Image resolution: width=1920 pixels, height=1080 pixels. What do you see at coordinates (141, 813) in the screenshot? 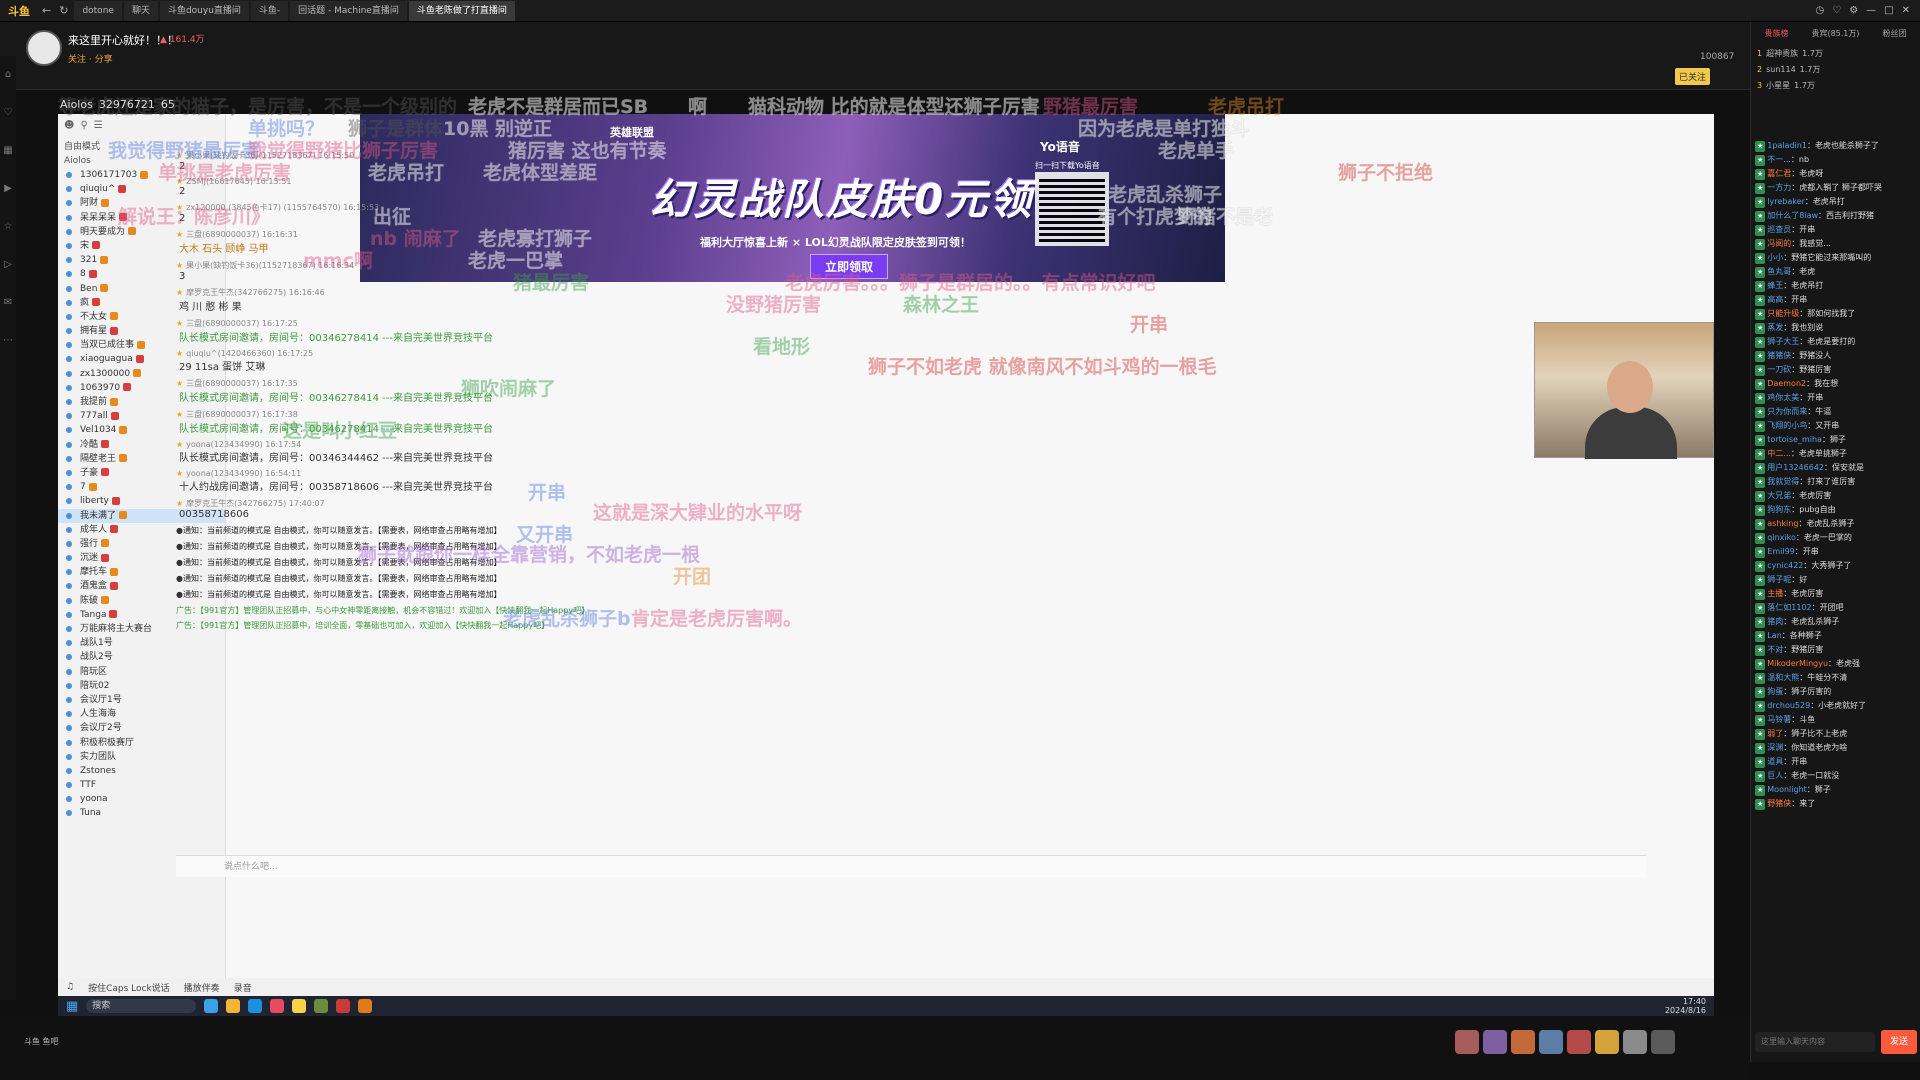
I see `channel-row: Tuna` at bounding box center [141, 813].